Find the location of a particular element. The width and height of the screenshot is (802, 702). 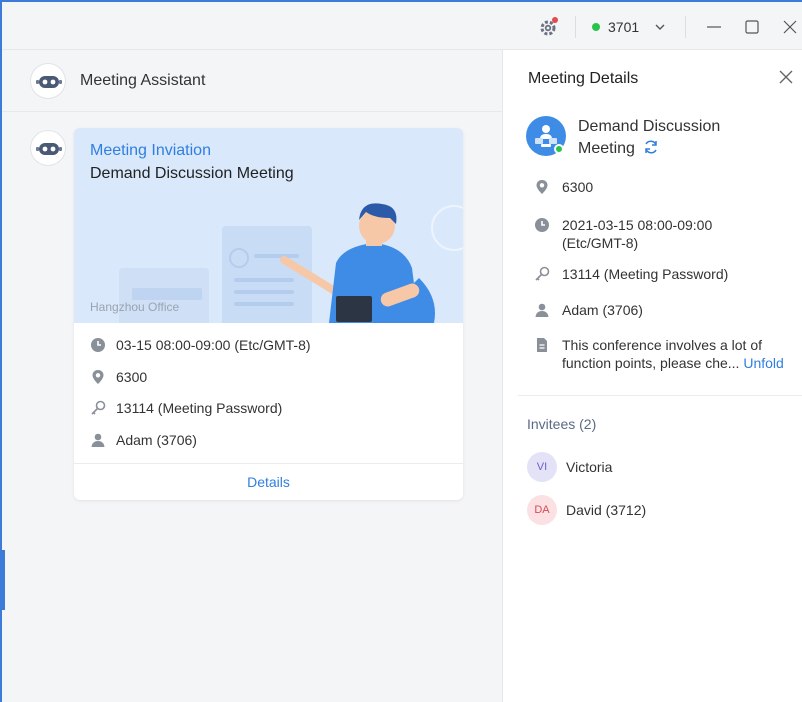

detail-room-text: 6300 is located at coordinates (578, 187).